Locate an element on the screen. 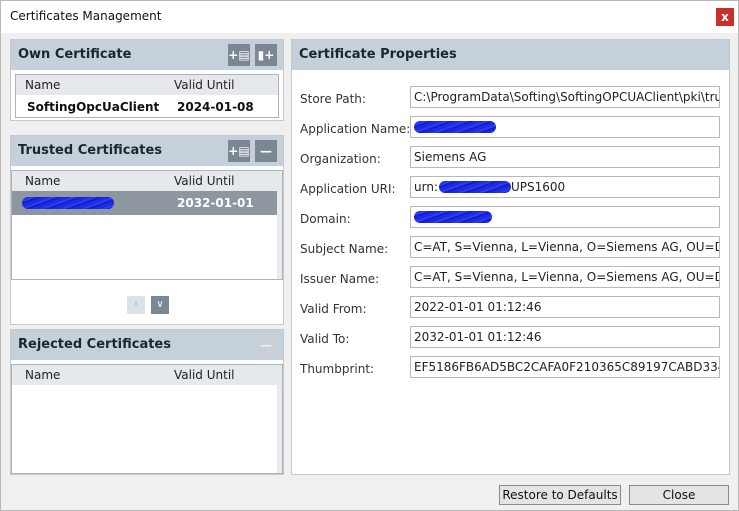 The image size is (739, 511). redacted-domain is located at coordinates (453, 217).